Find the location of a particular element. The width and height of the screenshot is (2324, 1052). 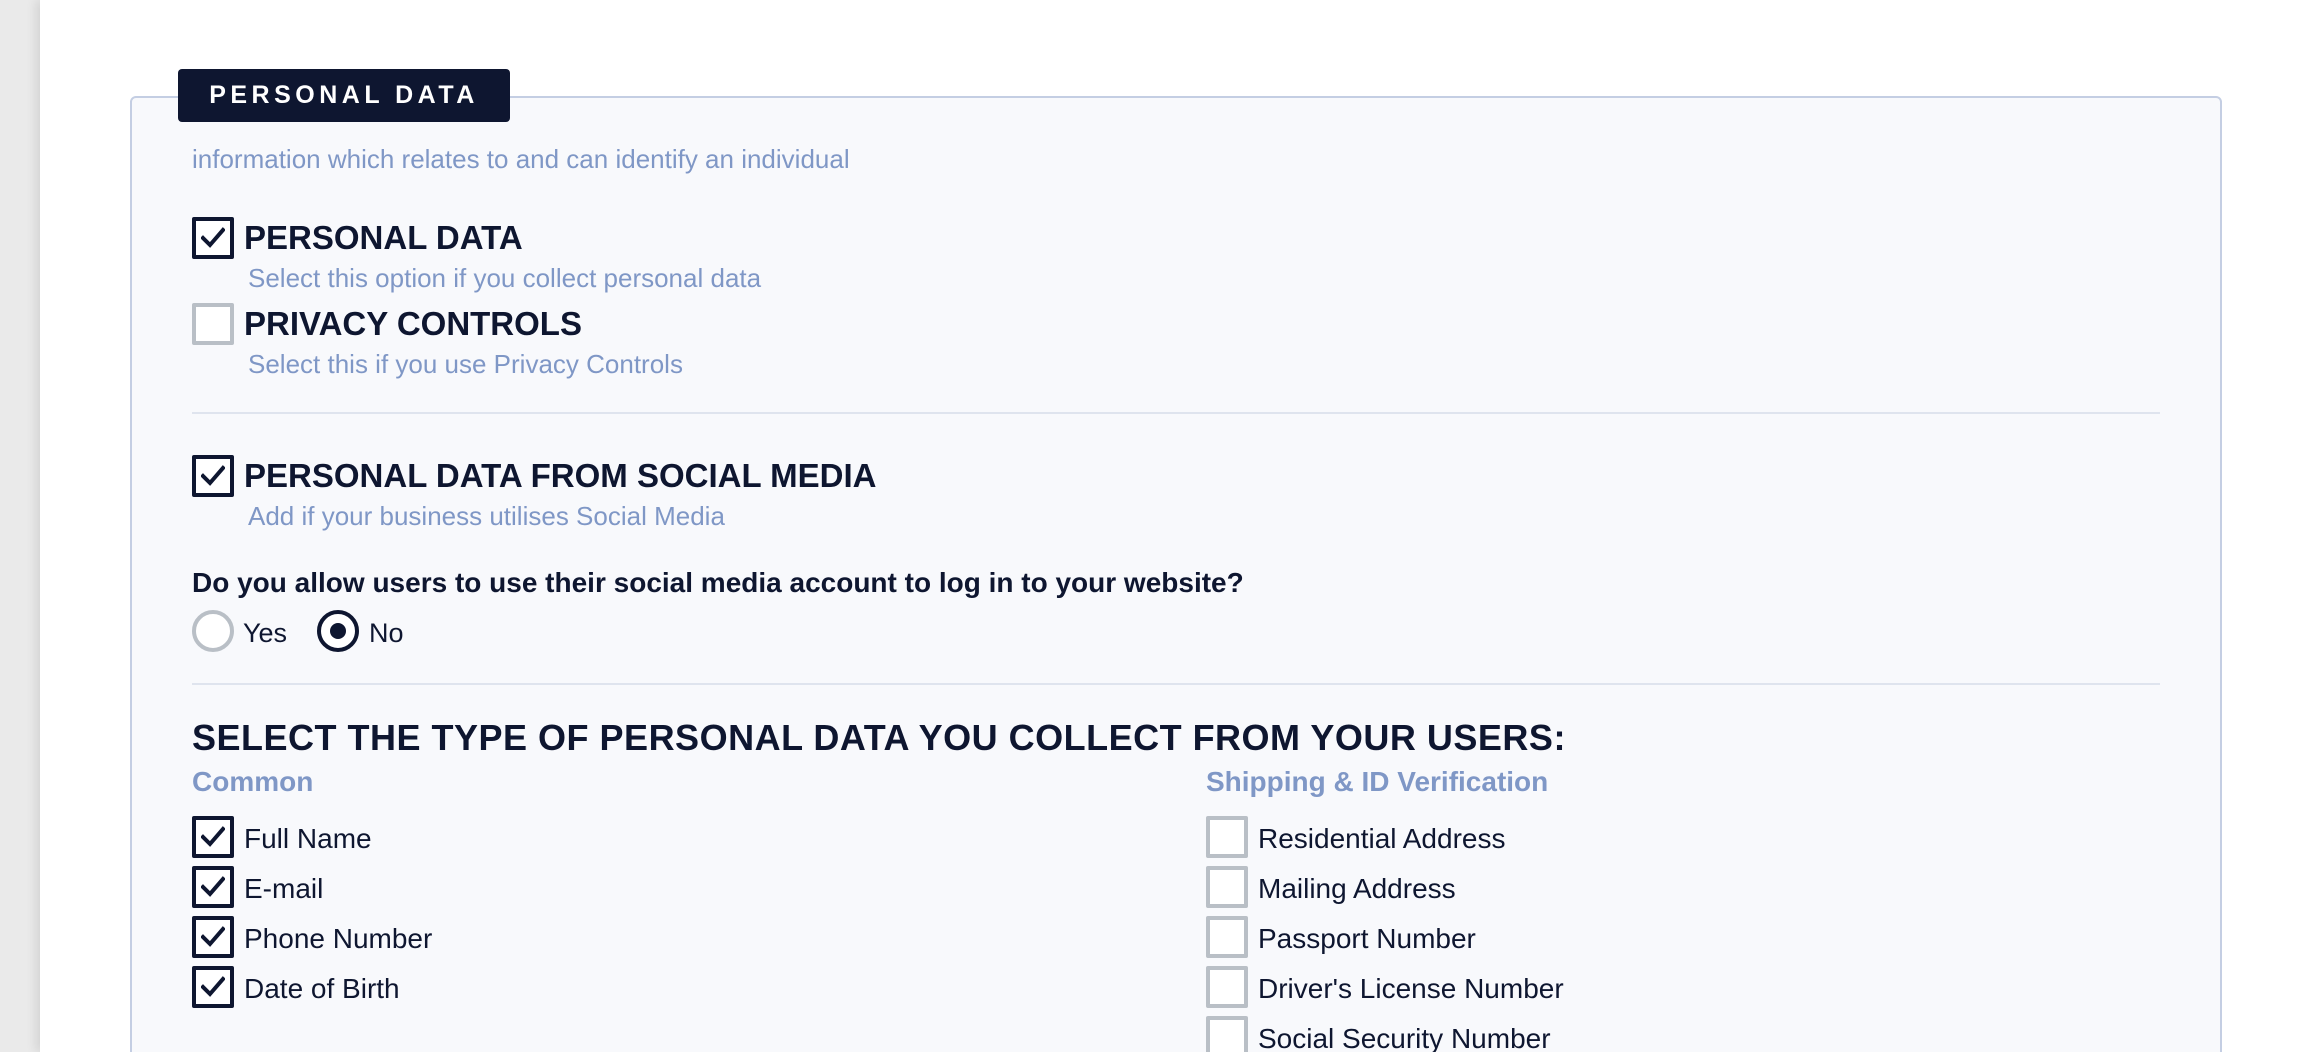

personal-data-checkbox is located at coordinates (213, 238).